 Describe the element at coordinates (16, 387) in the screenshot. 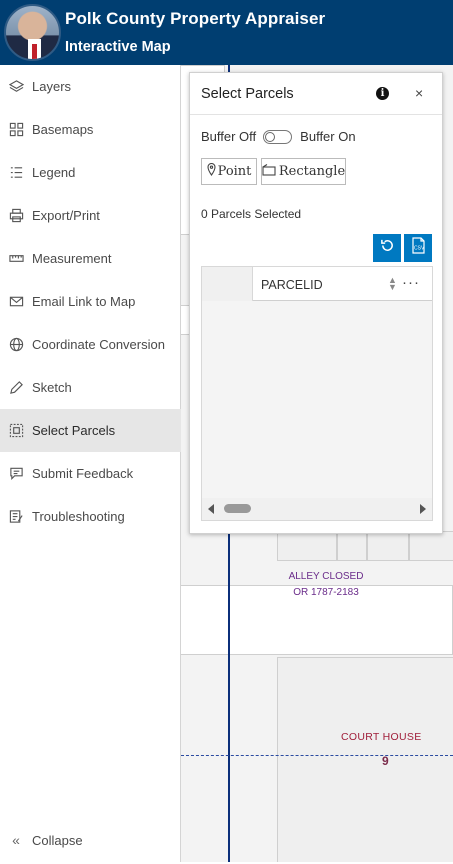

I see `pencil-icon` at that location.